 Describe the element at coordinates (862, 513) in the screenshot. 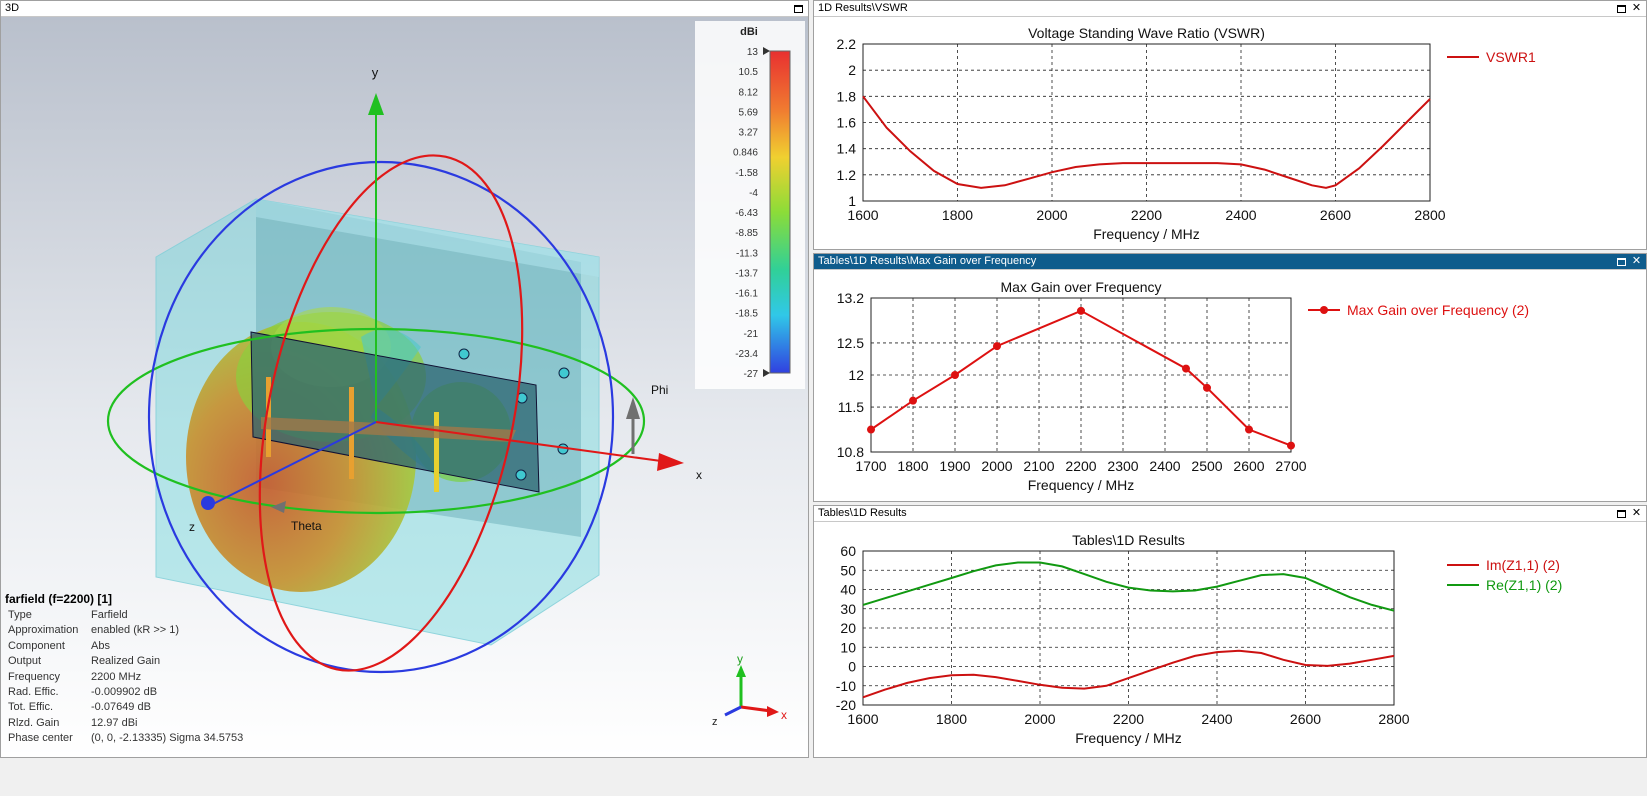

I see `pane-z-title: Tables\1D Results` at that location.